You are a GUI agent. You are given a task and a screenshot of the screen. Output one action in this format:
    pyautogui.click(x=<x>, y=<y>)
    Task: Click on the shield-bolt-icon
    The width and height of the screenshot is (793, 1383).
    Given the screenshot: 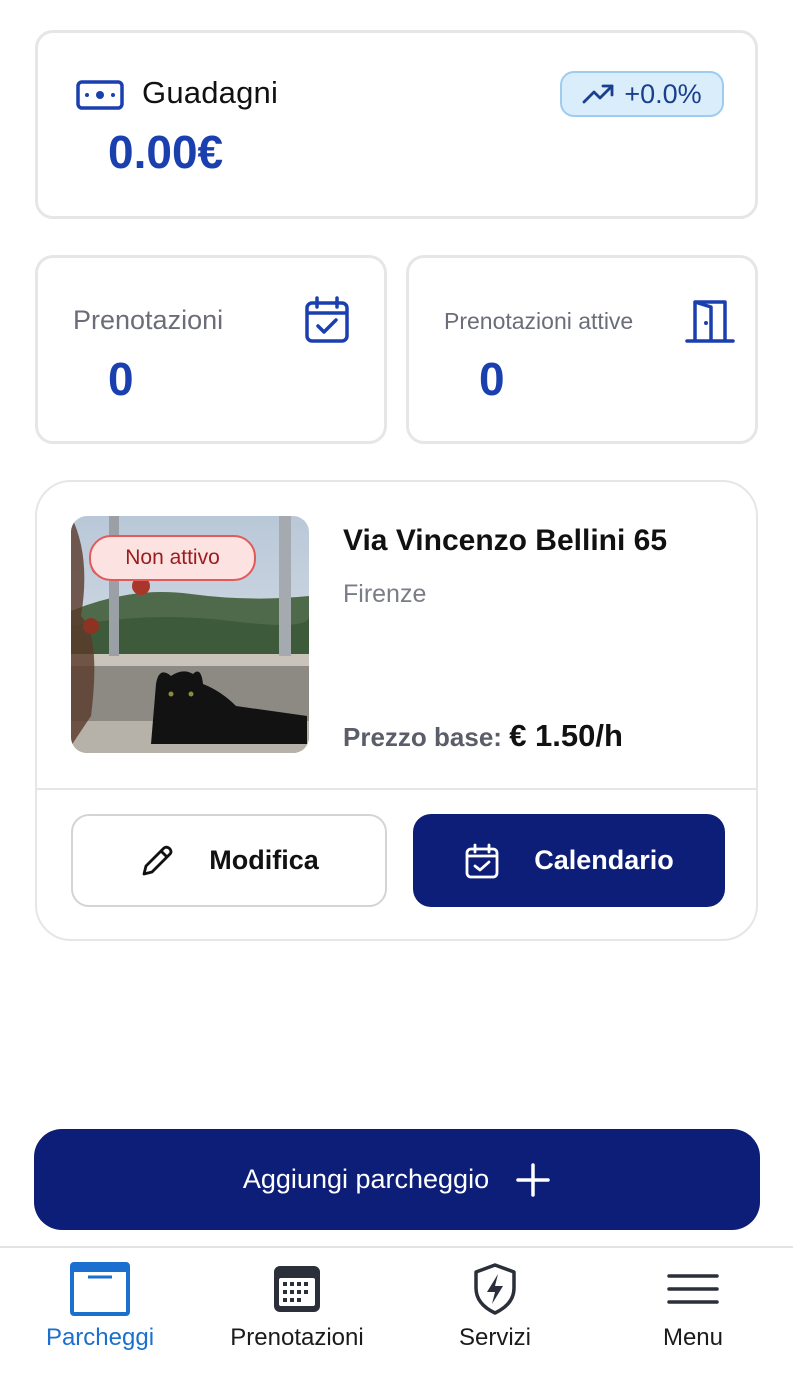 What is the action you would take?
    pyautogui.click(x=495, y=1289)
    